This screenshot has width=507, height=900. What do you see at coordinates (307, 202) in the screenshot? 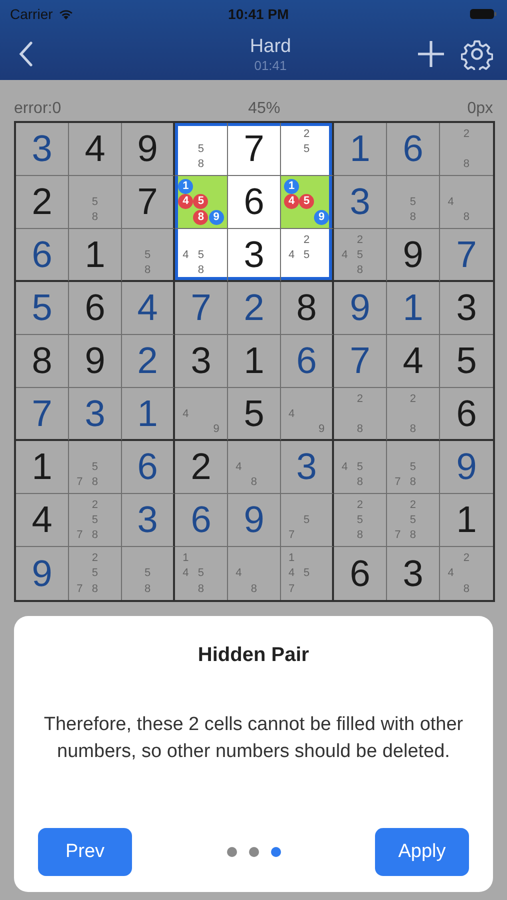
I see `sudoku-cell: 1 4 5 9` at bounding box center [307, 202].